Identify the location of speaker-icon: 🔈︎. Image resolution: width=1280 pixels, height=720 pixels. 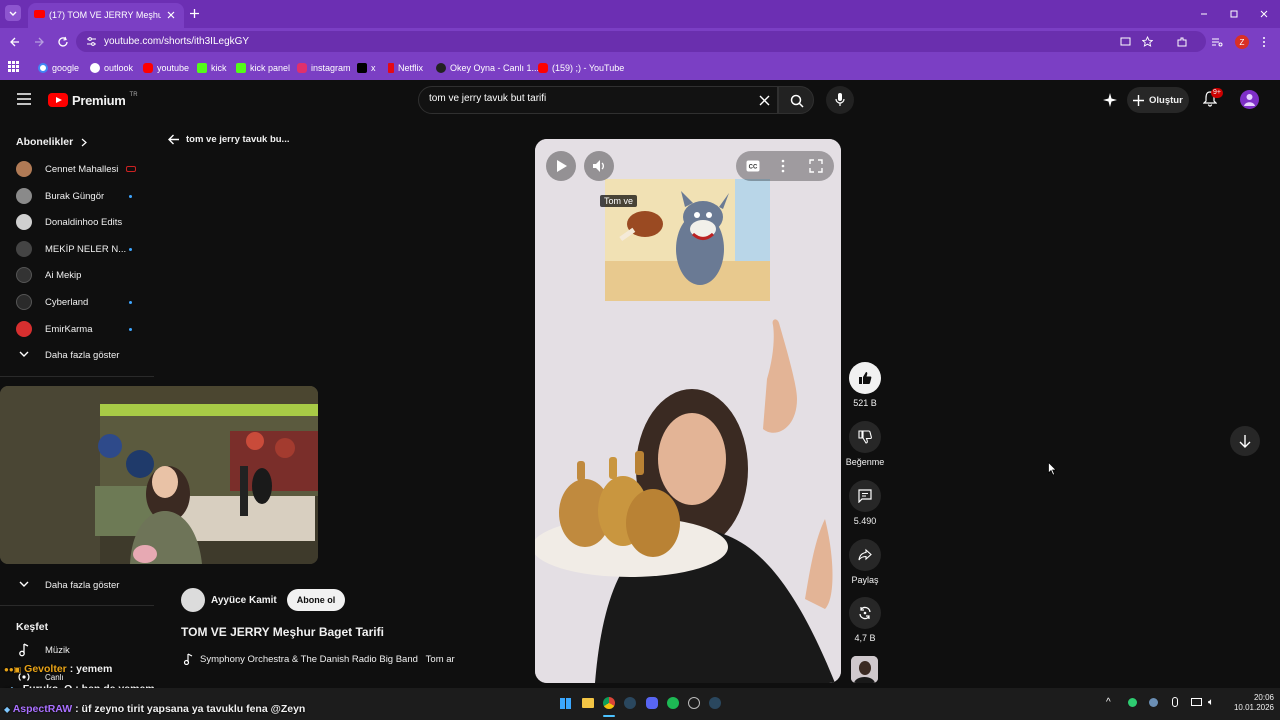
(1211, 702).